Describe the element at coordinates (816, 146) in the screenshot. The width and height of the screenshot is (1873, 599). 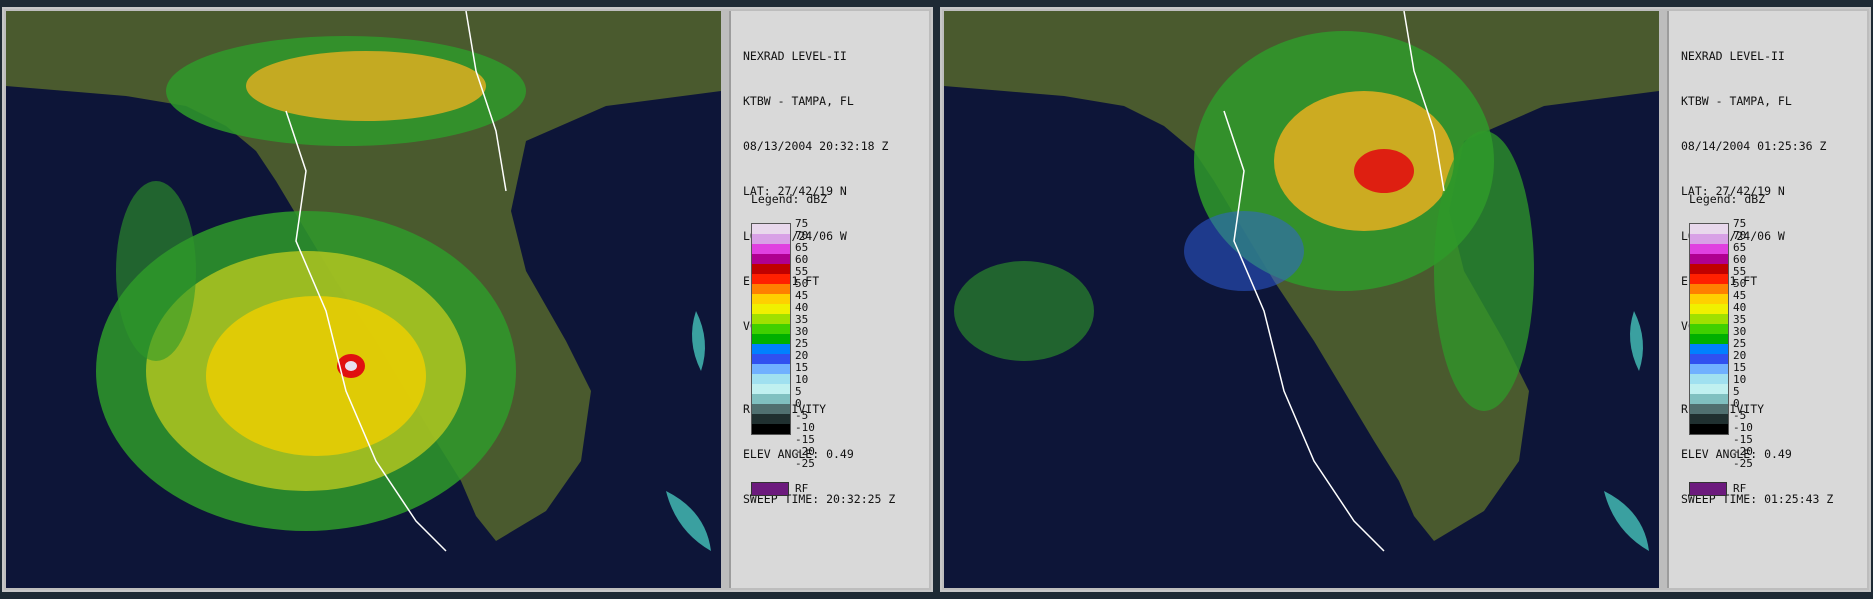
I see `datetime-label: 08/13/2004 20:32:18 Z` at that location.